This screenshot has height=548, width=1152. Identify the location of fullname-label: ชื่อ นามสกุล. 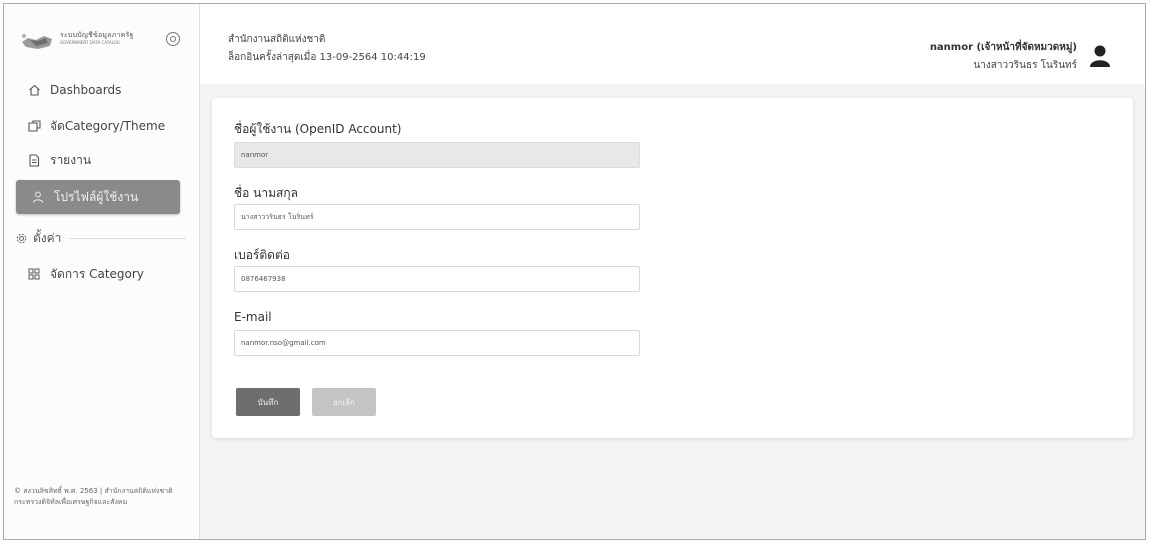
(266, 193).